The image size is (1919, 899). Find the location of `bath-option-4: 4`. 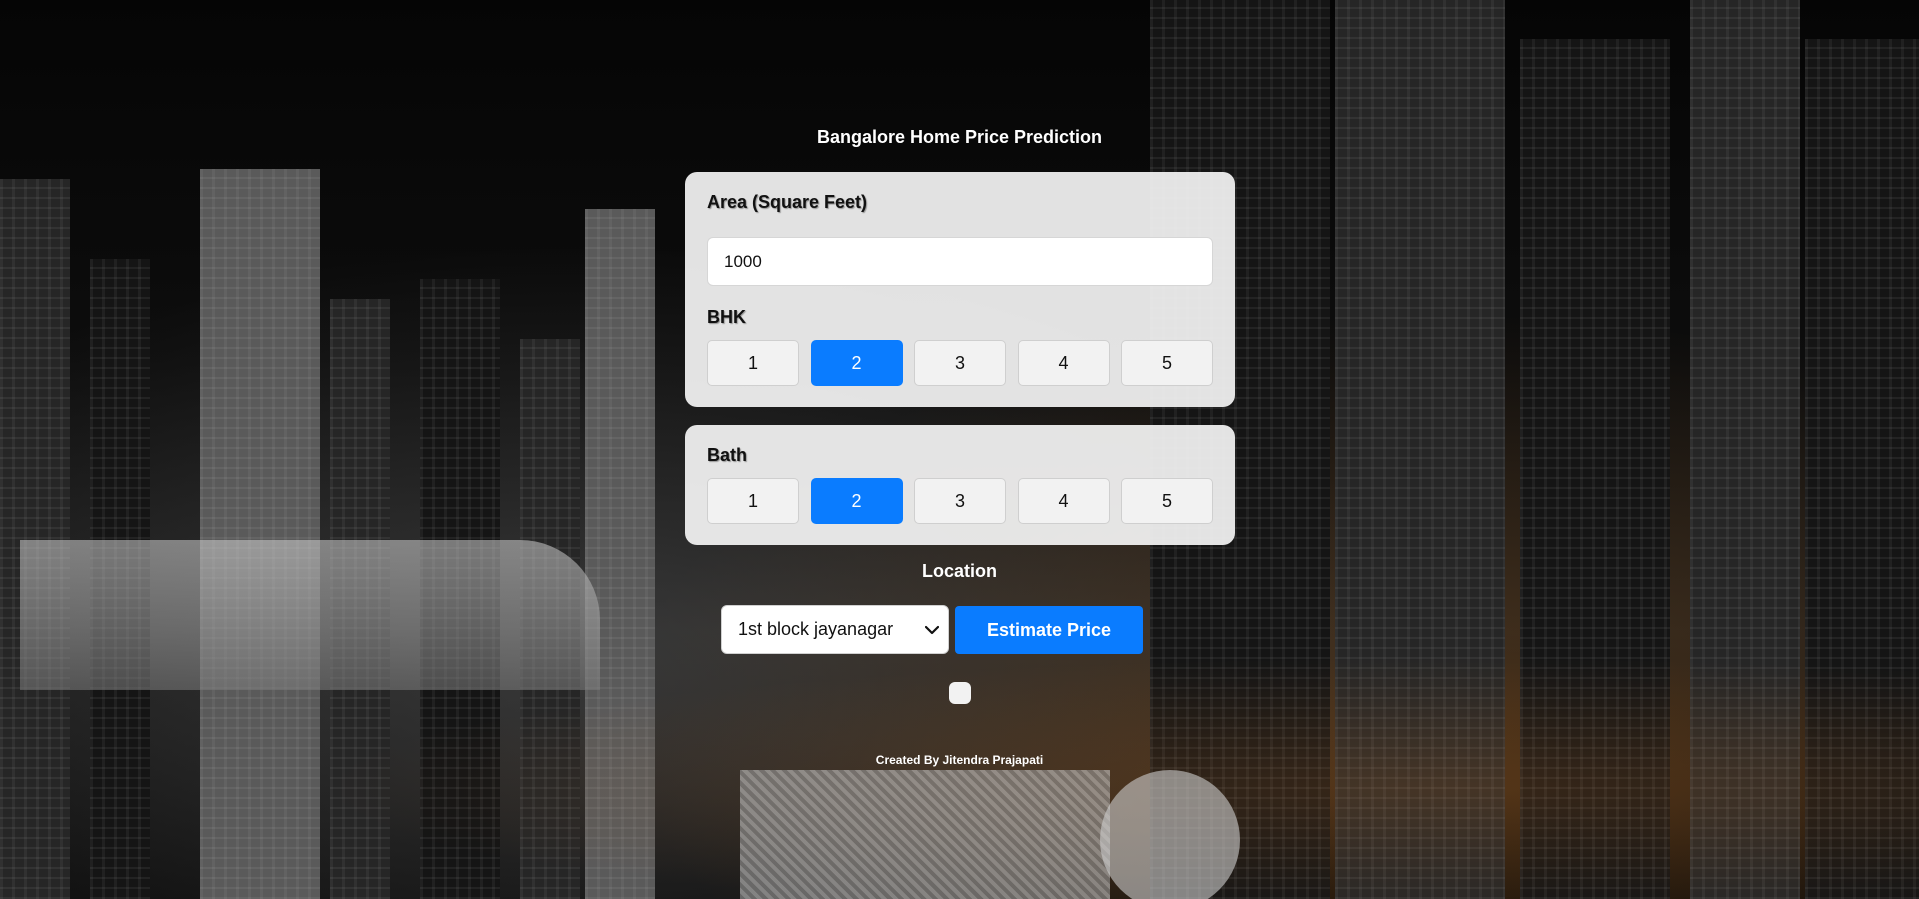

bath-option-4: 4 is located at coordinates (1063, 501).